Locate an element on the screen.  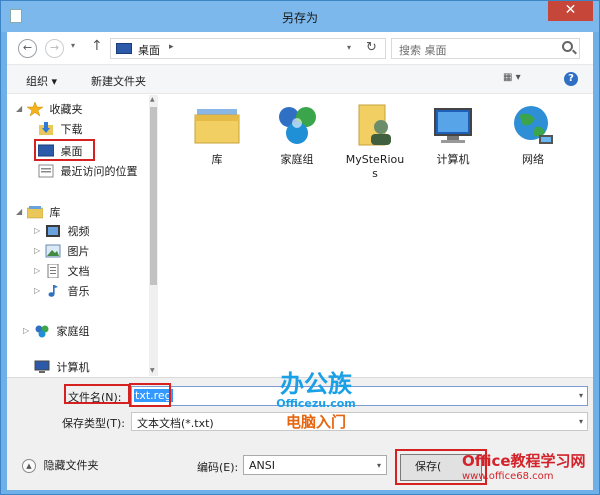
dialog-title: 另存为 is located at coordinates (299, 18).